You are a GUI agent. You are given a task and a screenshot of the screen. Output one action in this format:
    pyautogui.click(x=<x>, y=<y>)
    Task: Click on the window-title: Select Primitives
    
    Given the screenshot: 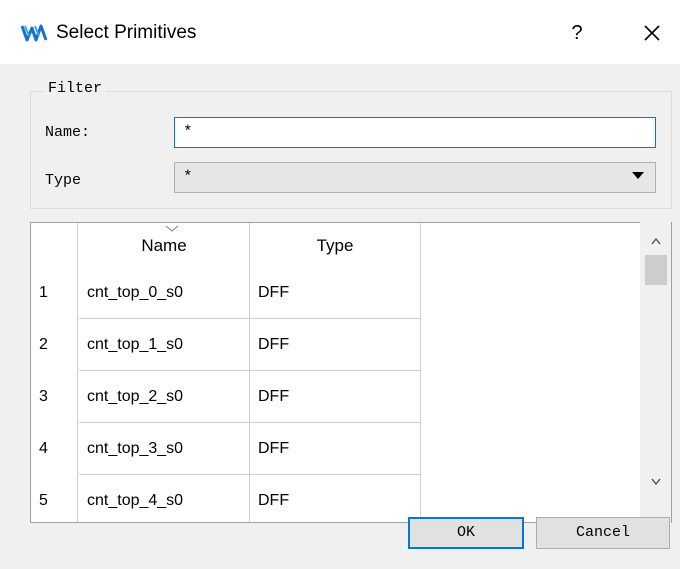 What is the action you would take?
    pyautogui.click(x=126, y=32)
    